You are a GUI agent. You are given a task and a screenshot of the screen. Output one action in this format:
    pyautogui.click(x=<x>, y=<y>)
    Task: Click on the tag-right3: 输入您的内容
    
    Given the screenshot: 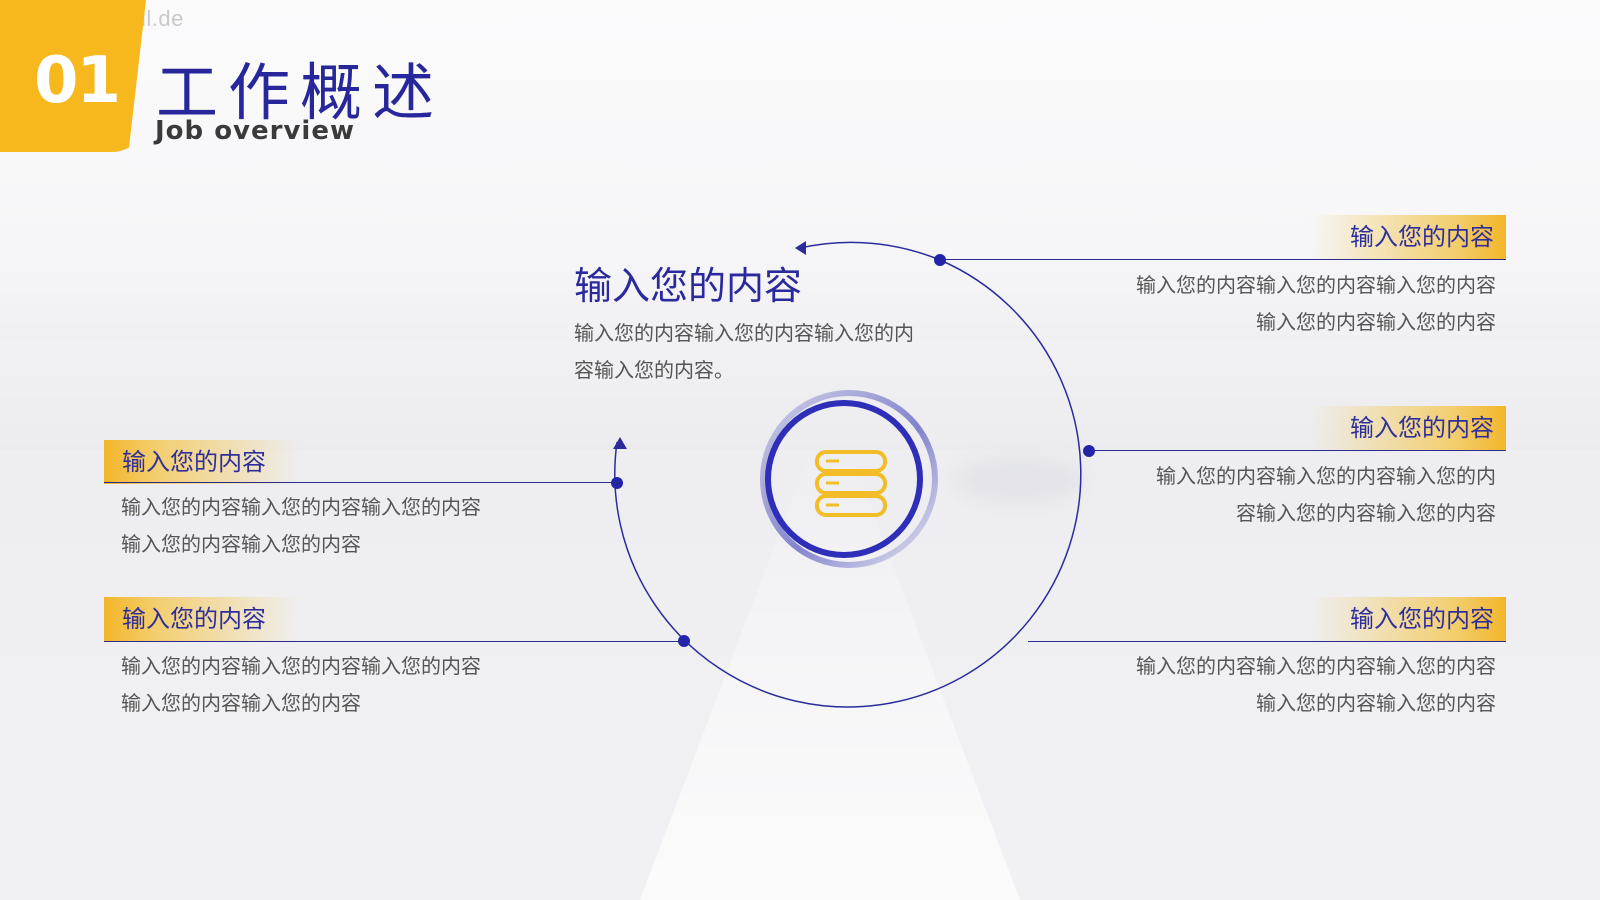 What is the action you would take?
    pyautogui.click(x=1408, y=619)
    